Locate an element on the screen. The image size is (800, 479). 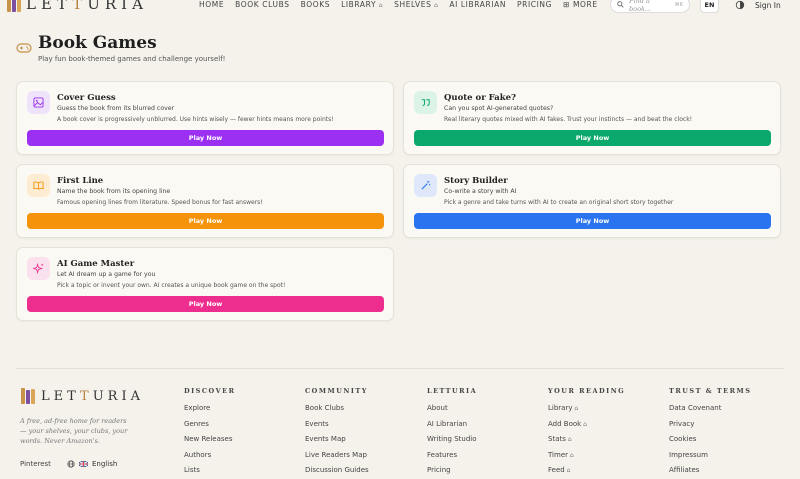
footer-link: Affiliates is located at coordinates (710, 470).